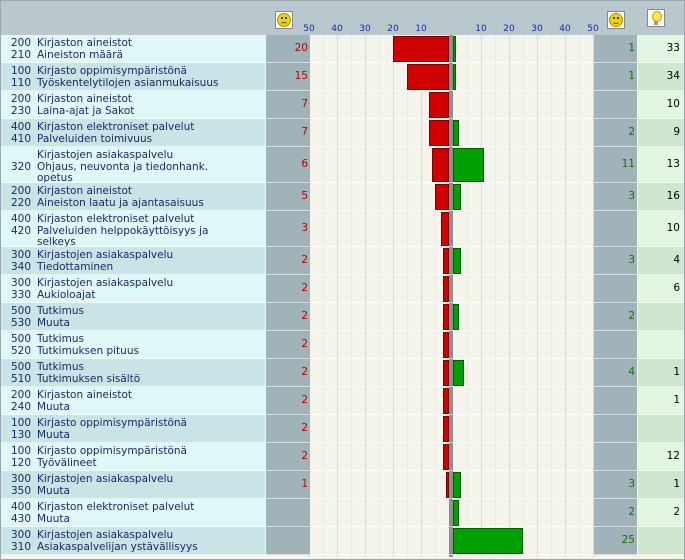 The image size is (685, 560). I want to click on idea-count: 10, so click(673, 104).